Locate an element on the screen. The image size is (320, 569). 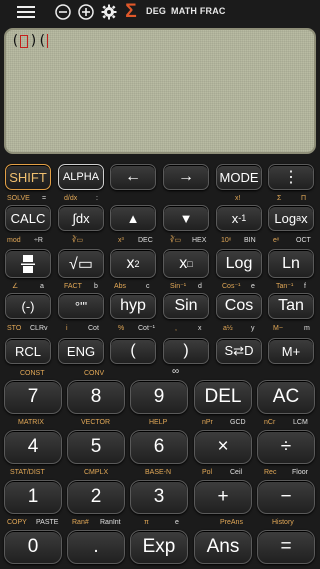
label-factorial: x! is located at coordinates (238, 198).